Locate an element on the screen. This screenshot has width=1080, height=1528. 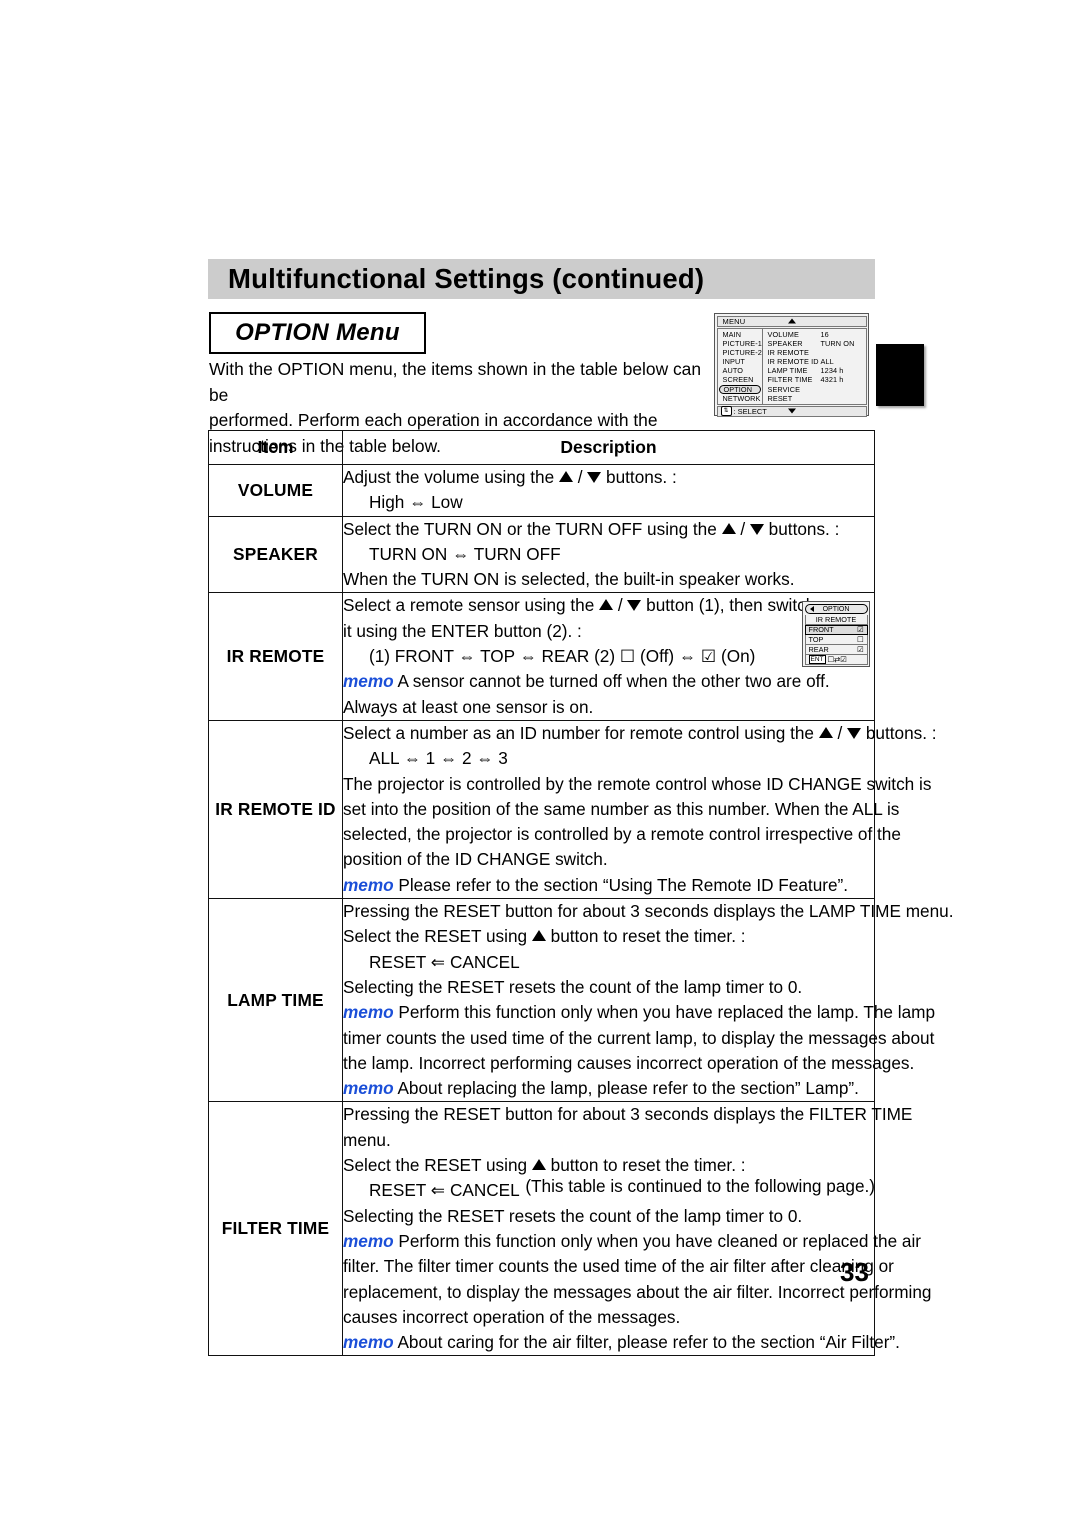
osd-setting-row-lamp-time: LAMP TIME 1234 h is located at coordinates (814, 370).